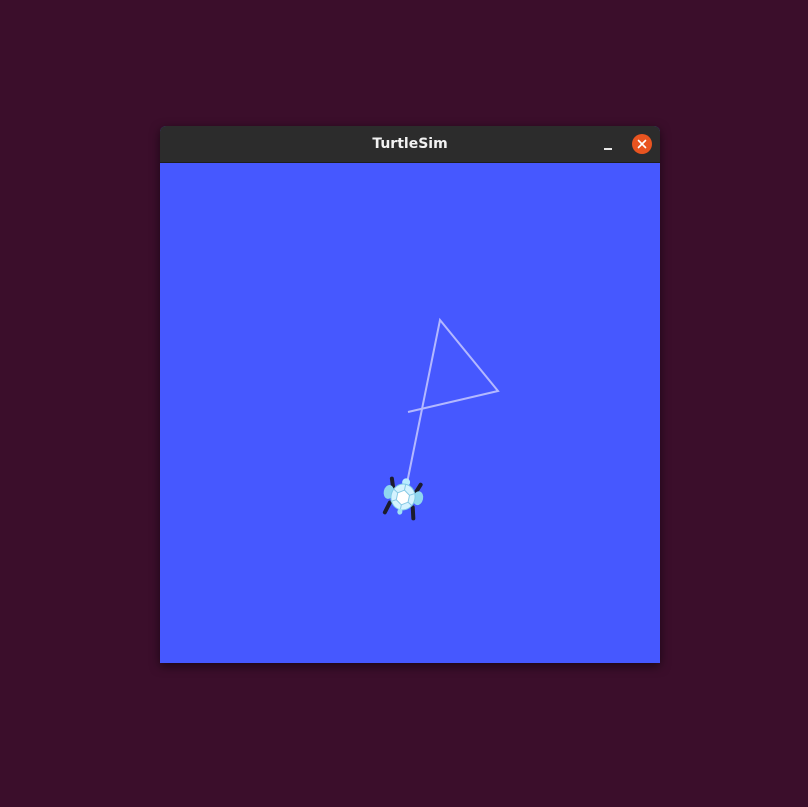  I want to click on pen-trail, so click(451, 410).